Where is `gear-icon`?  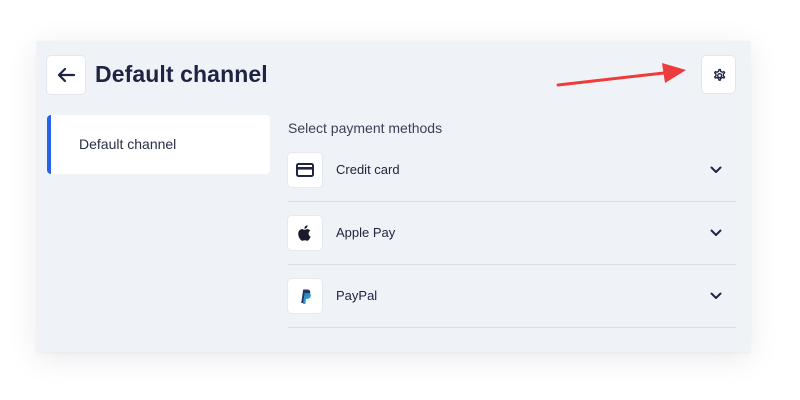
gear-icon is located at coordinates (719, 74).